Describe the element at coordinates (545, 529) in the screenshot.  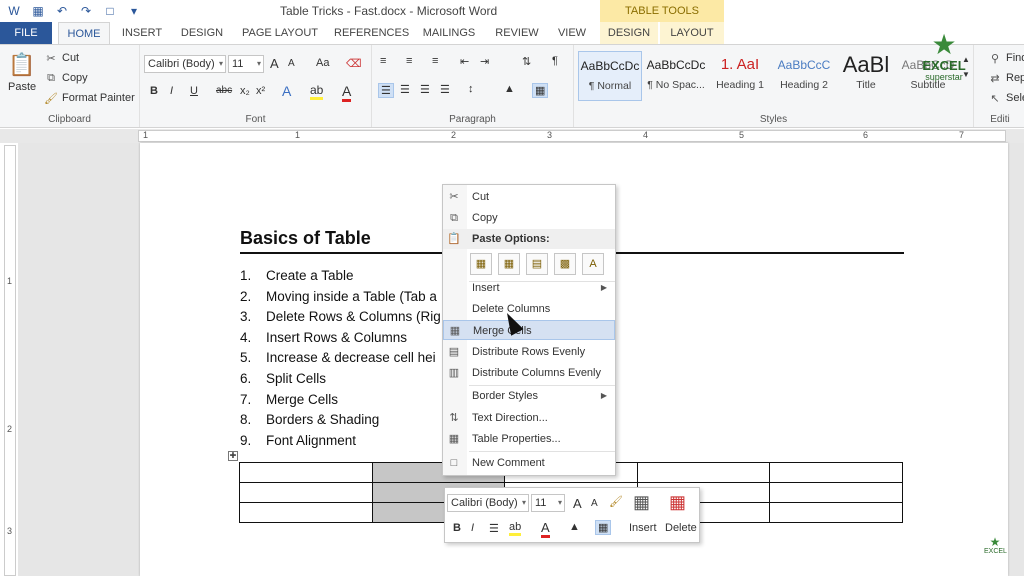
I see `mini-font-color-icon: A` at that location.